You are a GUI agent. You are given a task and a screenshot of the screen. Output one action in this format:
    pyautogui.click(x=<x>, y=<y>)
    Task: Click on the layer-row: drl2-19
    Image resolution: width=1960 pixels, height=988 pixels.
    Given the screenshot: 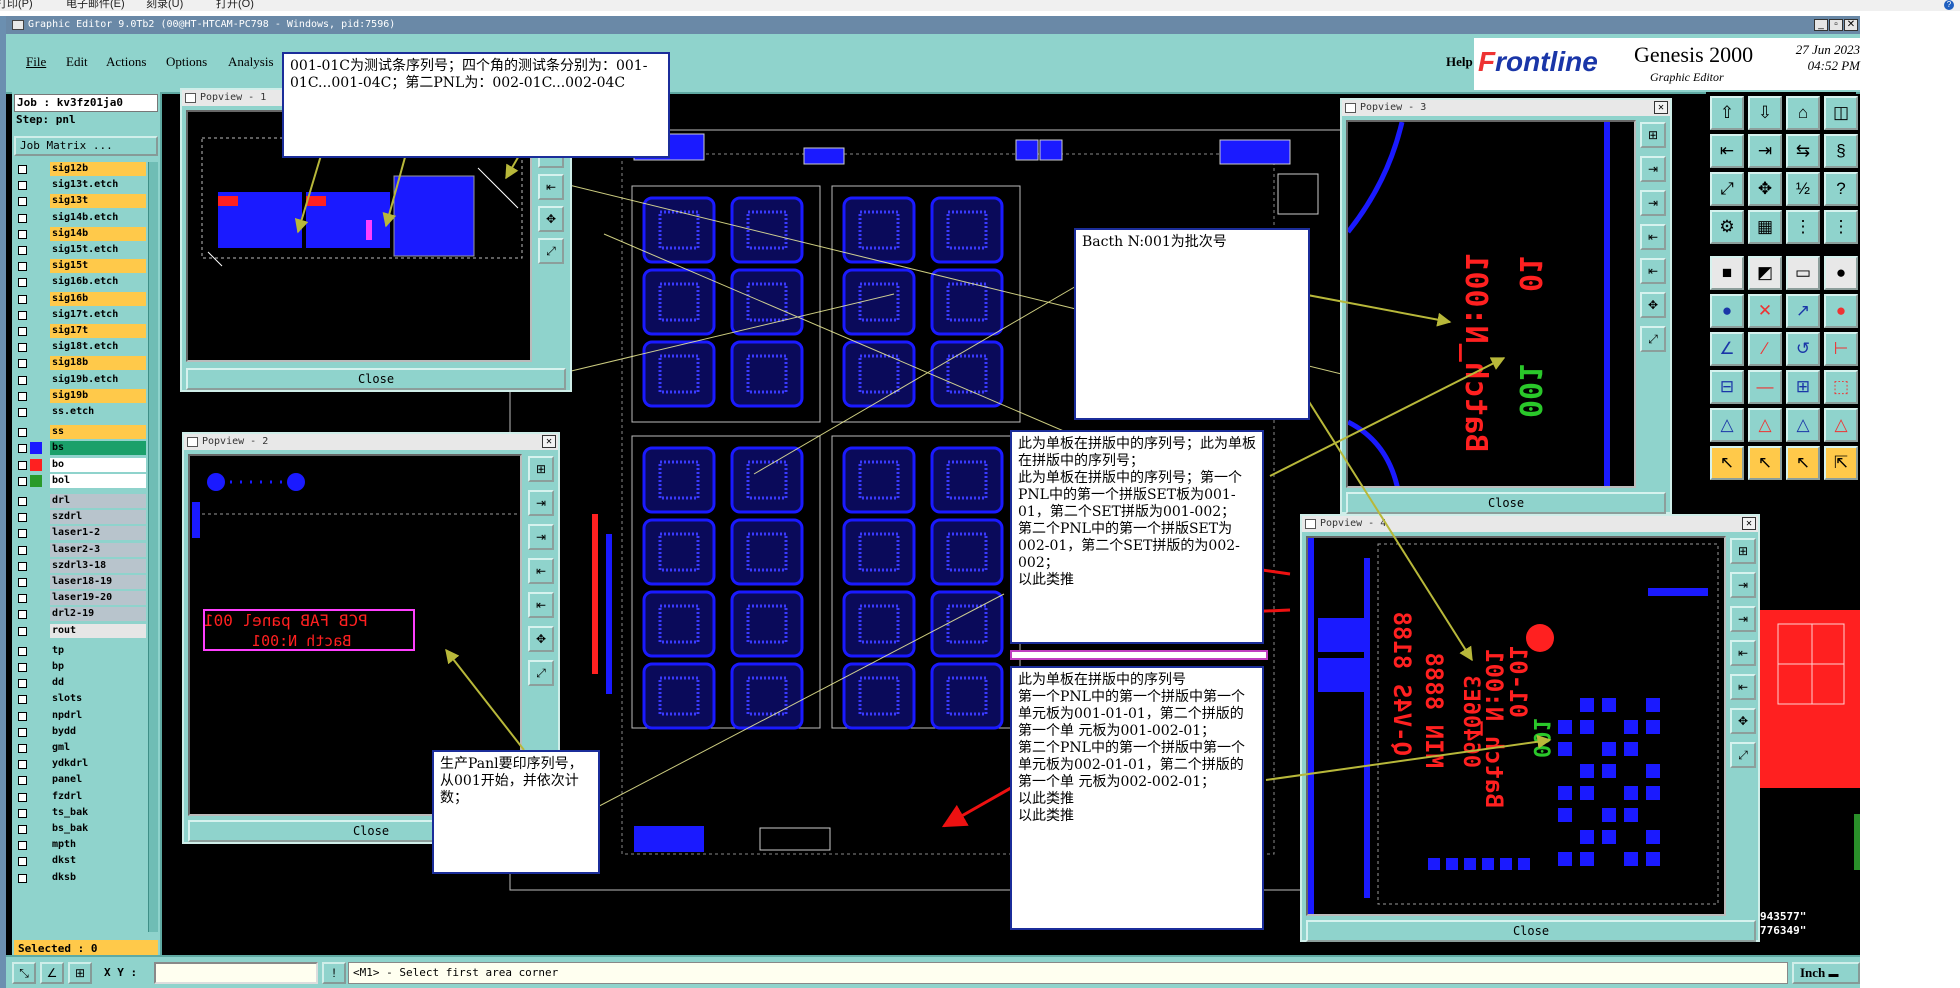 What is the action you would take?
    pyautogui.click(x=80, y=614)
    